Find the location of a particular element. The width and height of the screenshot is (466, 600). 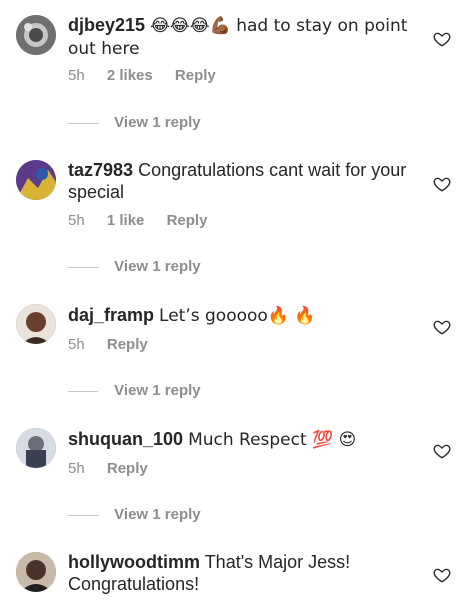

comment-likes: 1 like is located at coordinates (126, 220).